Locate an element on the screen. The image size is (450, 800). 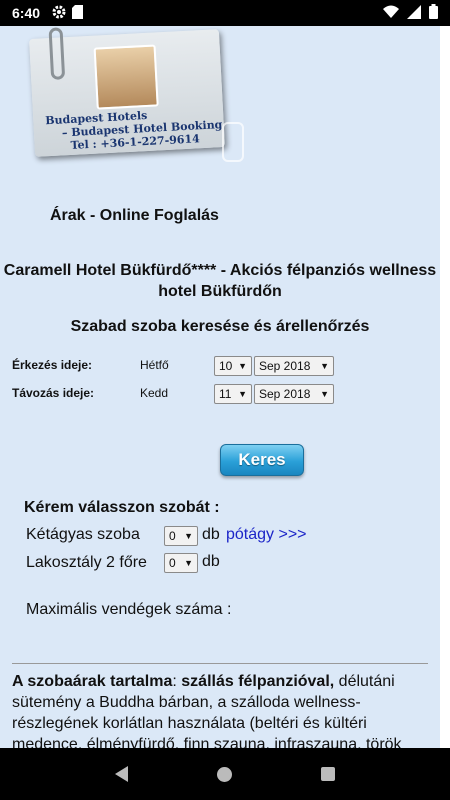
gear-icon is located at coordinates (59, 13).